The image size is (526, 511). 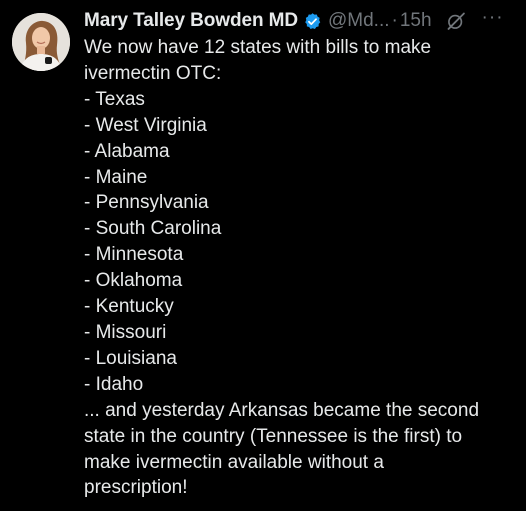 What do you see at coordinates (130, 358) in the screenshot?
I see `tweet-text-line: - Louisiana` at bounding box center [130, 358].